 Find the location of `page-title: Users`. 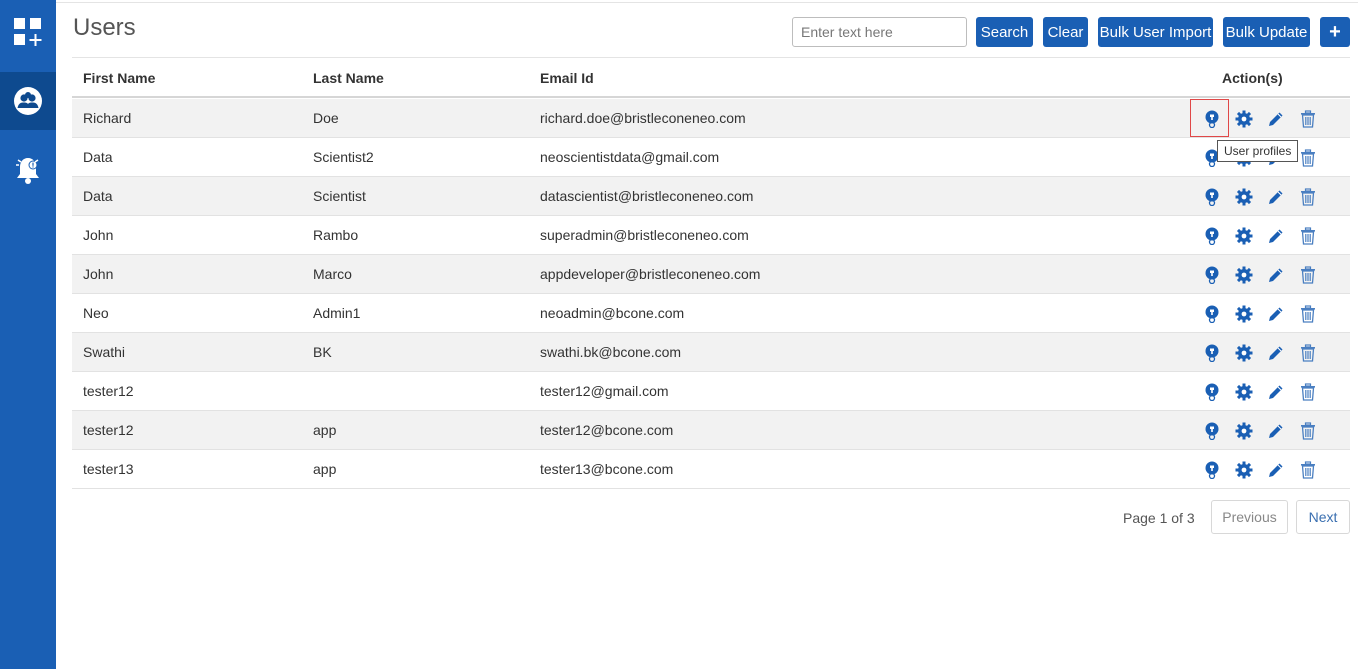

page-title: Users is located at coordinates (104, 27).